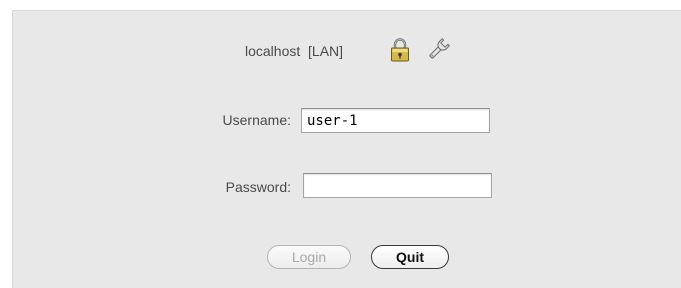 The height and width of the screenshot is (288, 681). Describe the element at coordinates (347, 50) in the screenshot. I see `server-info-row: localhost [LAN]` at that location.